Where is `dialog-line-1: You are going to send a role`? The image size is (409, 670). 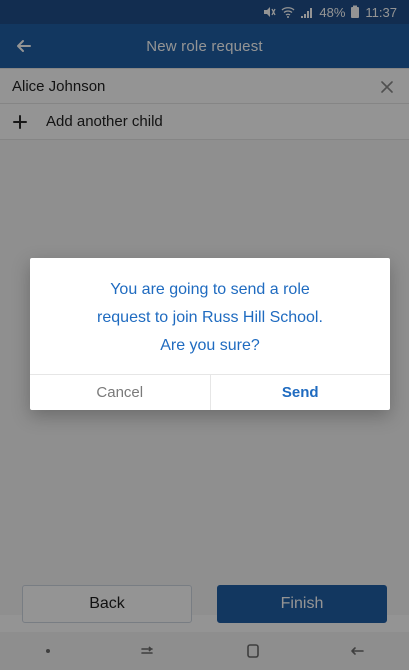 dialog-line-1: You are going to send a role is located at coordinates (210, 289).